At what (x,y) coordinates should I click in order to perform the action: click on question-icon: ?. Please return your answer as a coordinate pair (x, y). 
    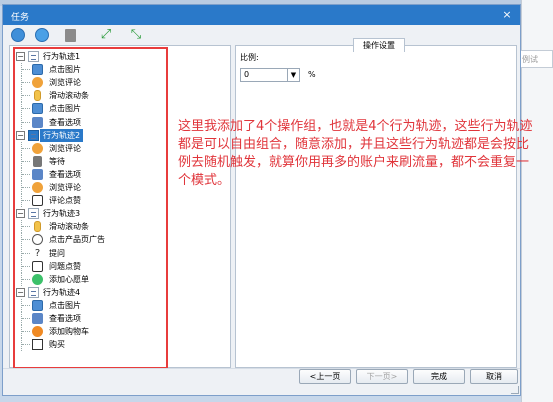
    Looking at the image, I should click on (37, 253).